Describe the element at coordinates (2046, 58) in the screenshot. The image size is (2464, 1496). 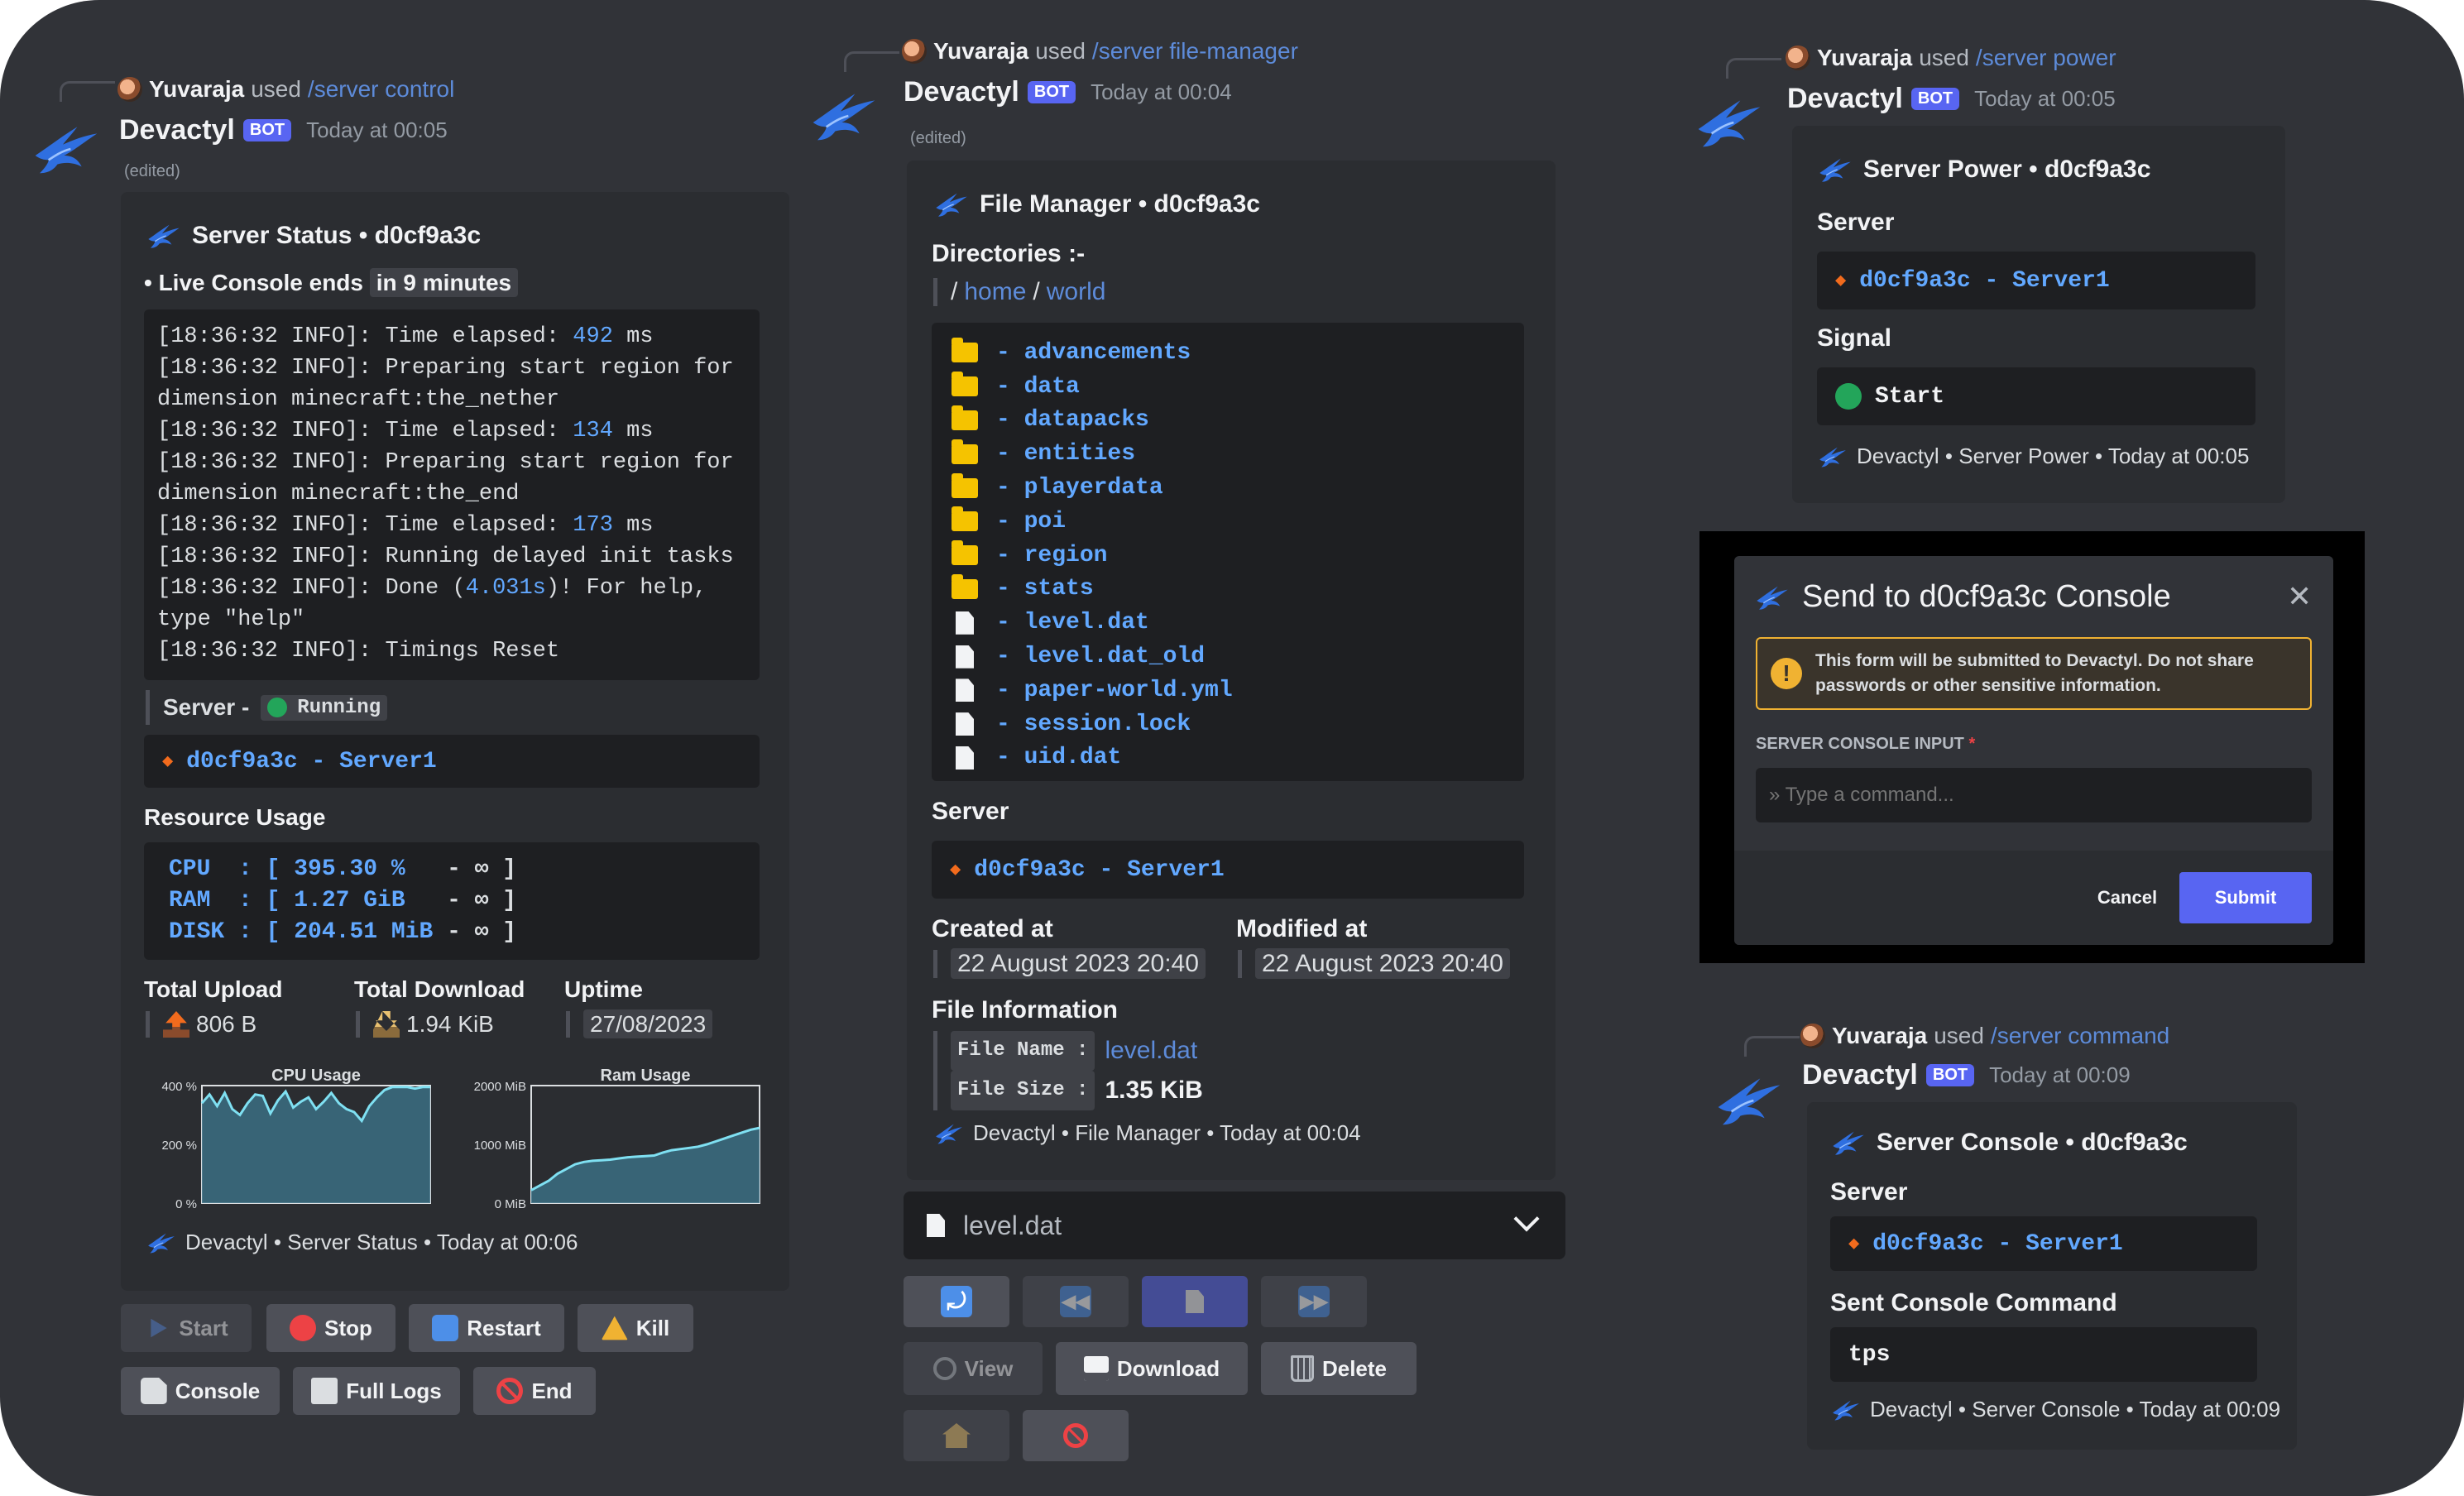
I see `command-link: /server power` at that location.